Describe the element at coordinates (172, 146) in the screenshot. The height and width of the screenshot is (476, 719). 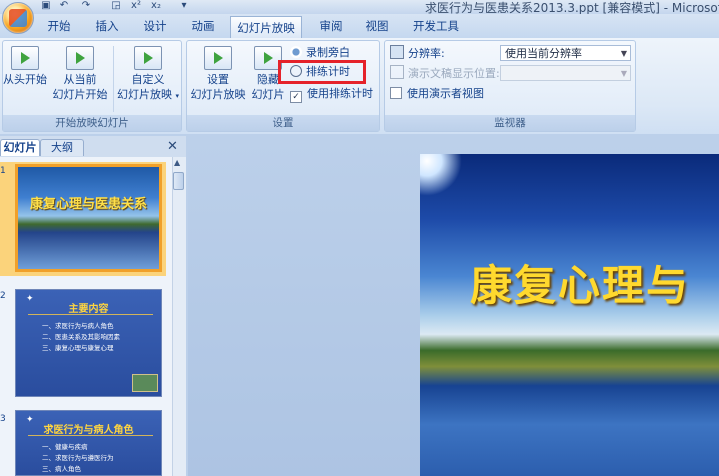
I see `close-pane-icon: ✕` at that location.